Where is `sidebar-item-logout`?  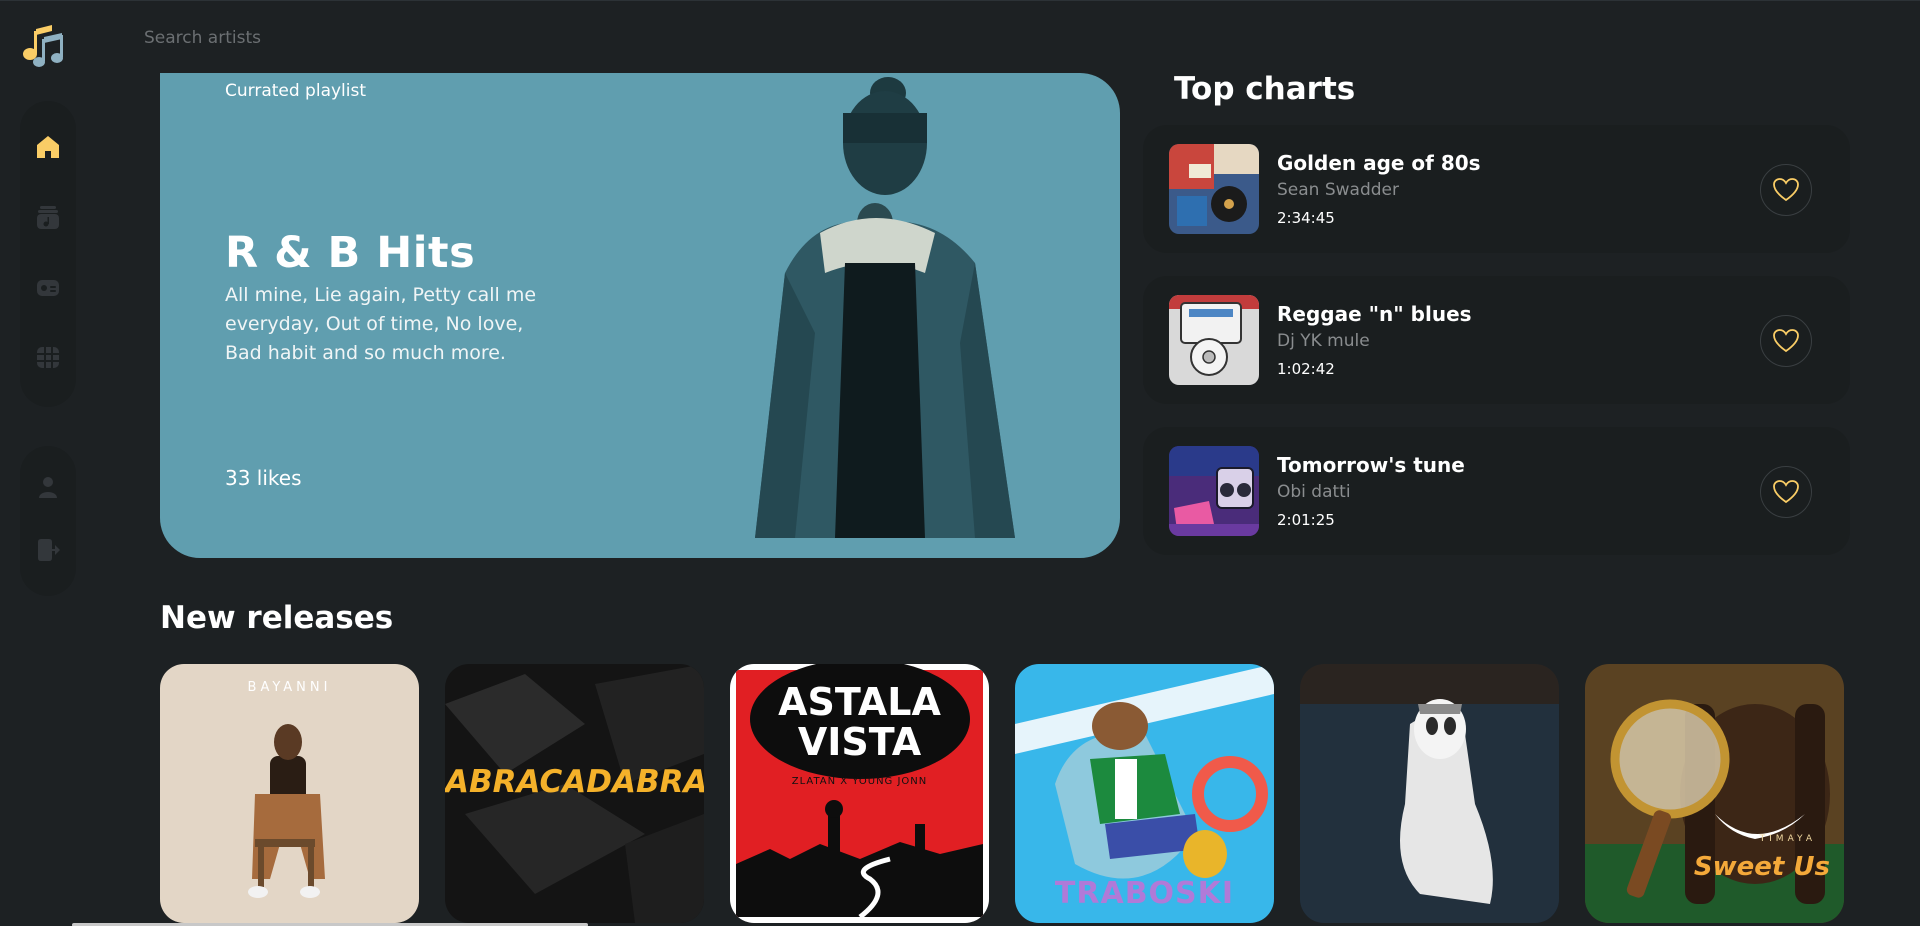
sidebar-item-logout is located at coordinates (48, 550).